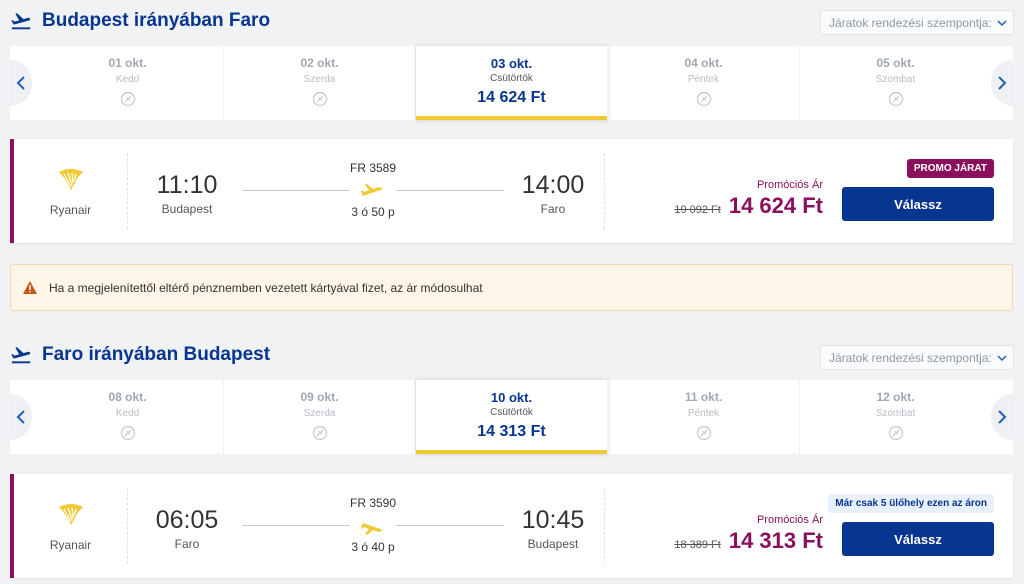  I want to click on inbound-title: Faro irányában Budapest, so click(156, 354).